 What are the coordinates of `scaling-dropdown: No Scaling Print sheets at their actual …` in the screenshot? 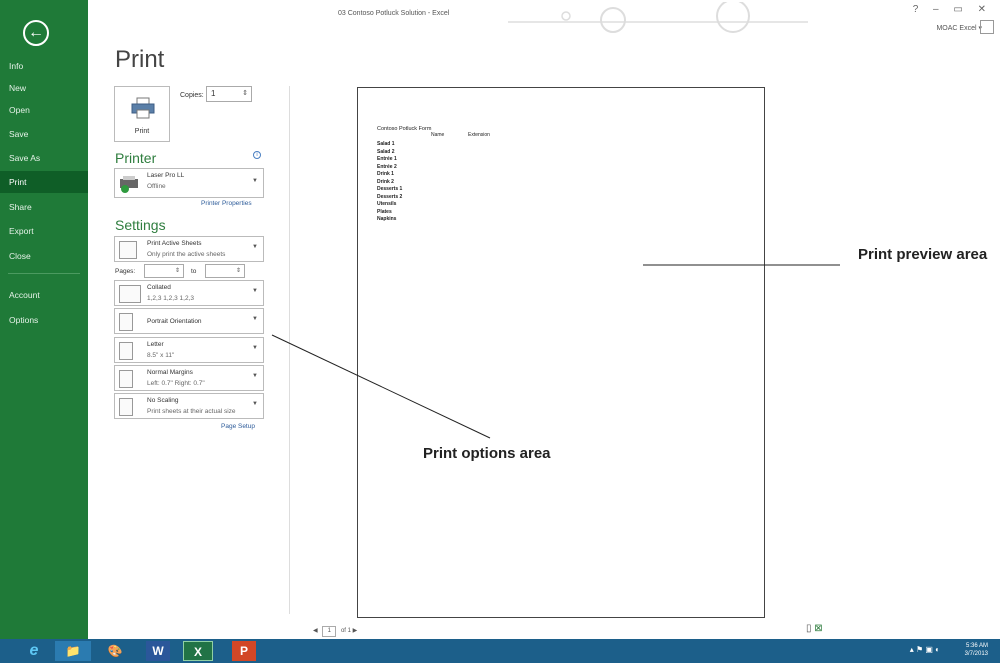 It's located at (189, 406).